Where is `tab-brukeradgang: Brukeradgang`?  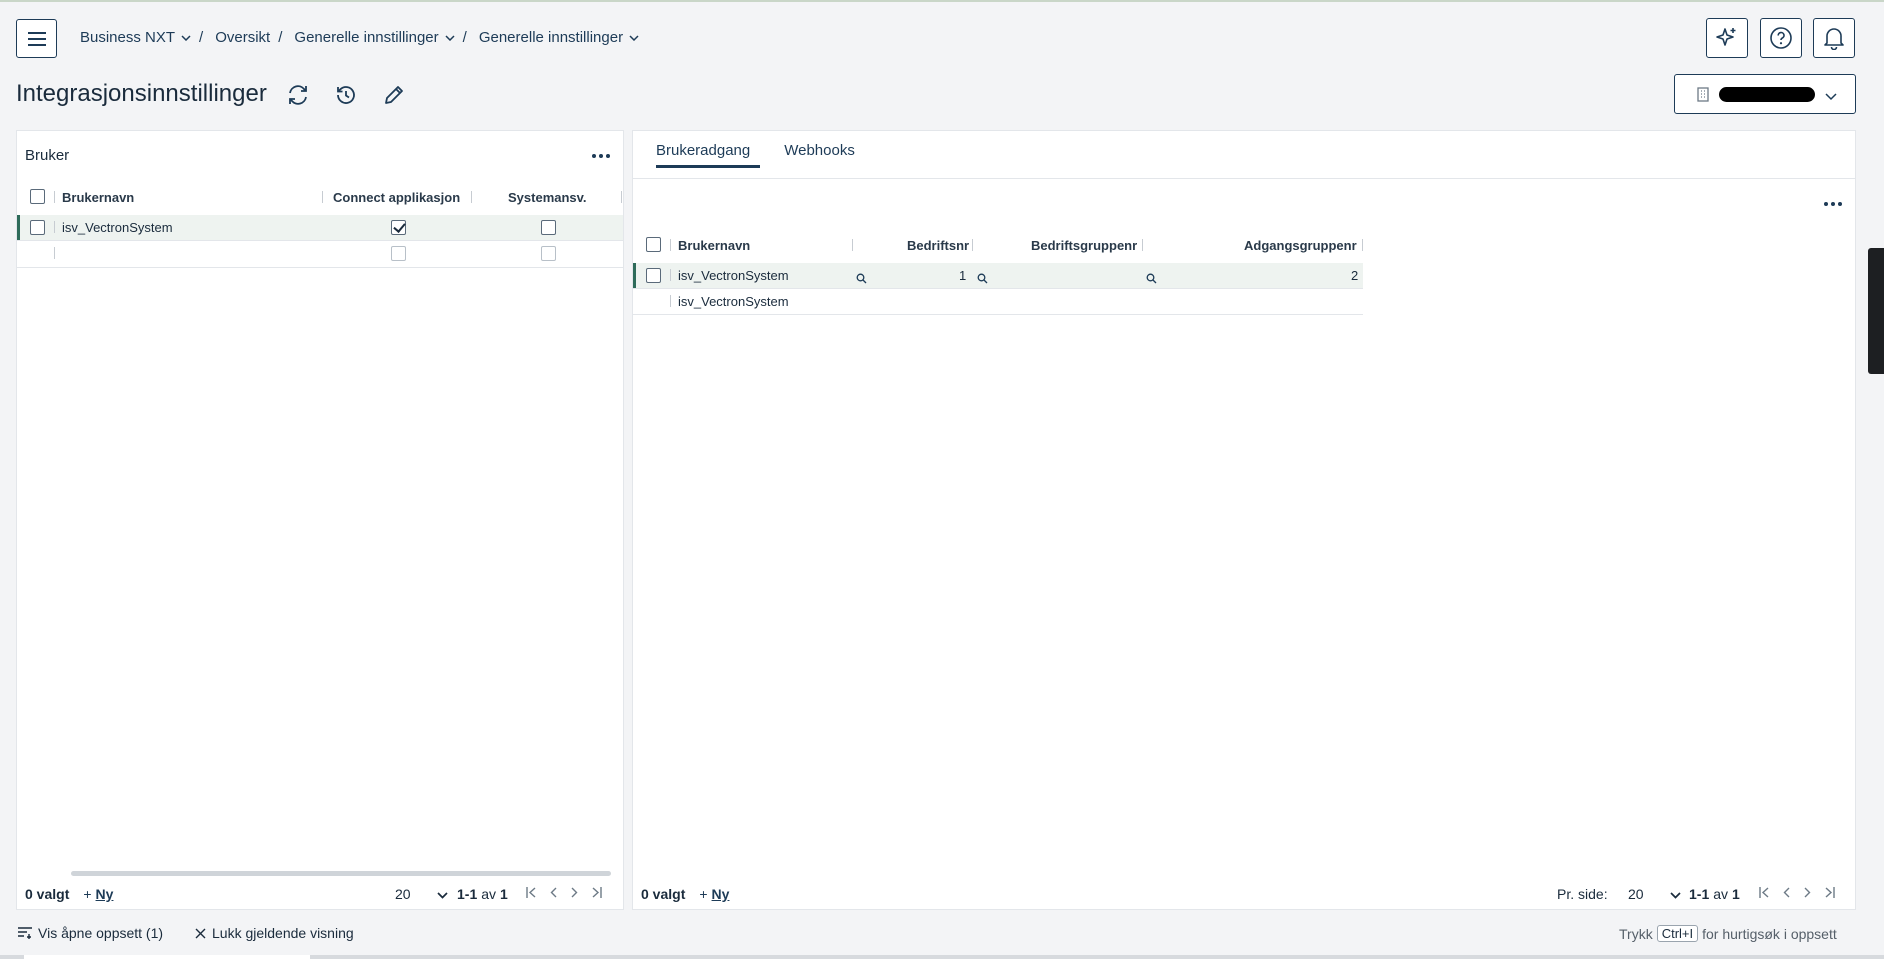
tab-brukeradgang: Brukeradgang is located at coordinates (708, 155).